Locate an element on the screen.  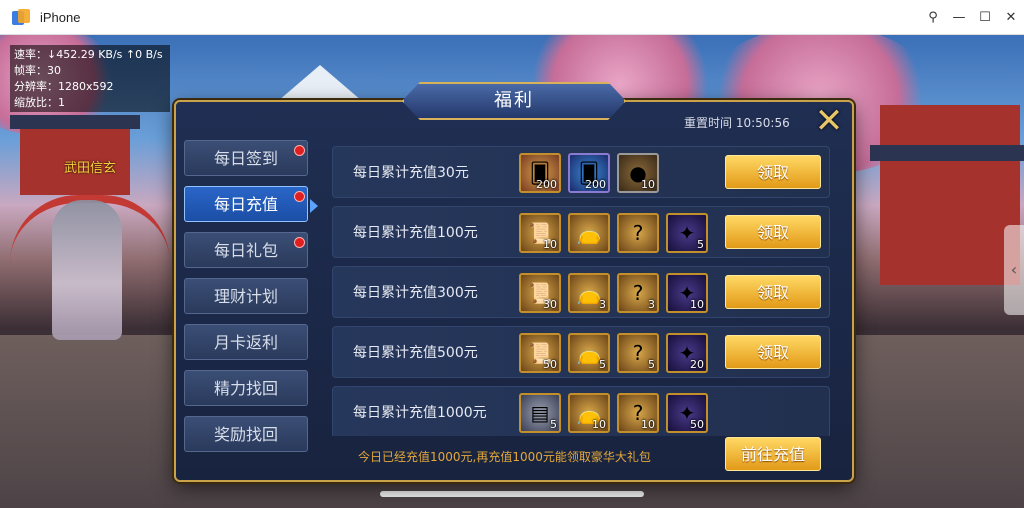
sidebar-item-label: 每日充值 is located at coordinates (245, 204).